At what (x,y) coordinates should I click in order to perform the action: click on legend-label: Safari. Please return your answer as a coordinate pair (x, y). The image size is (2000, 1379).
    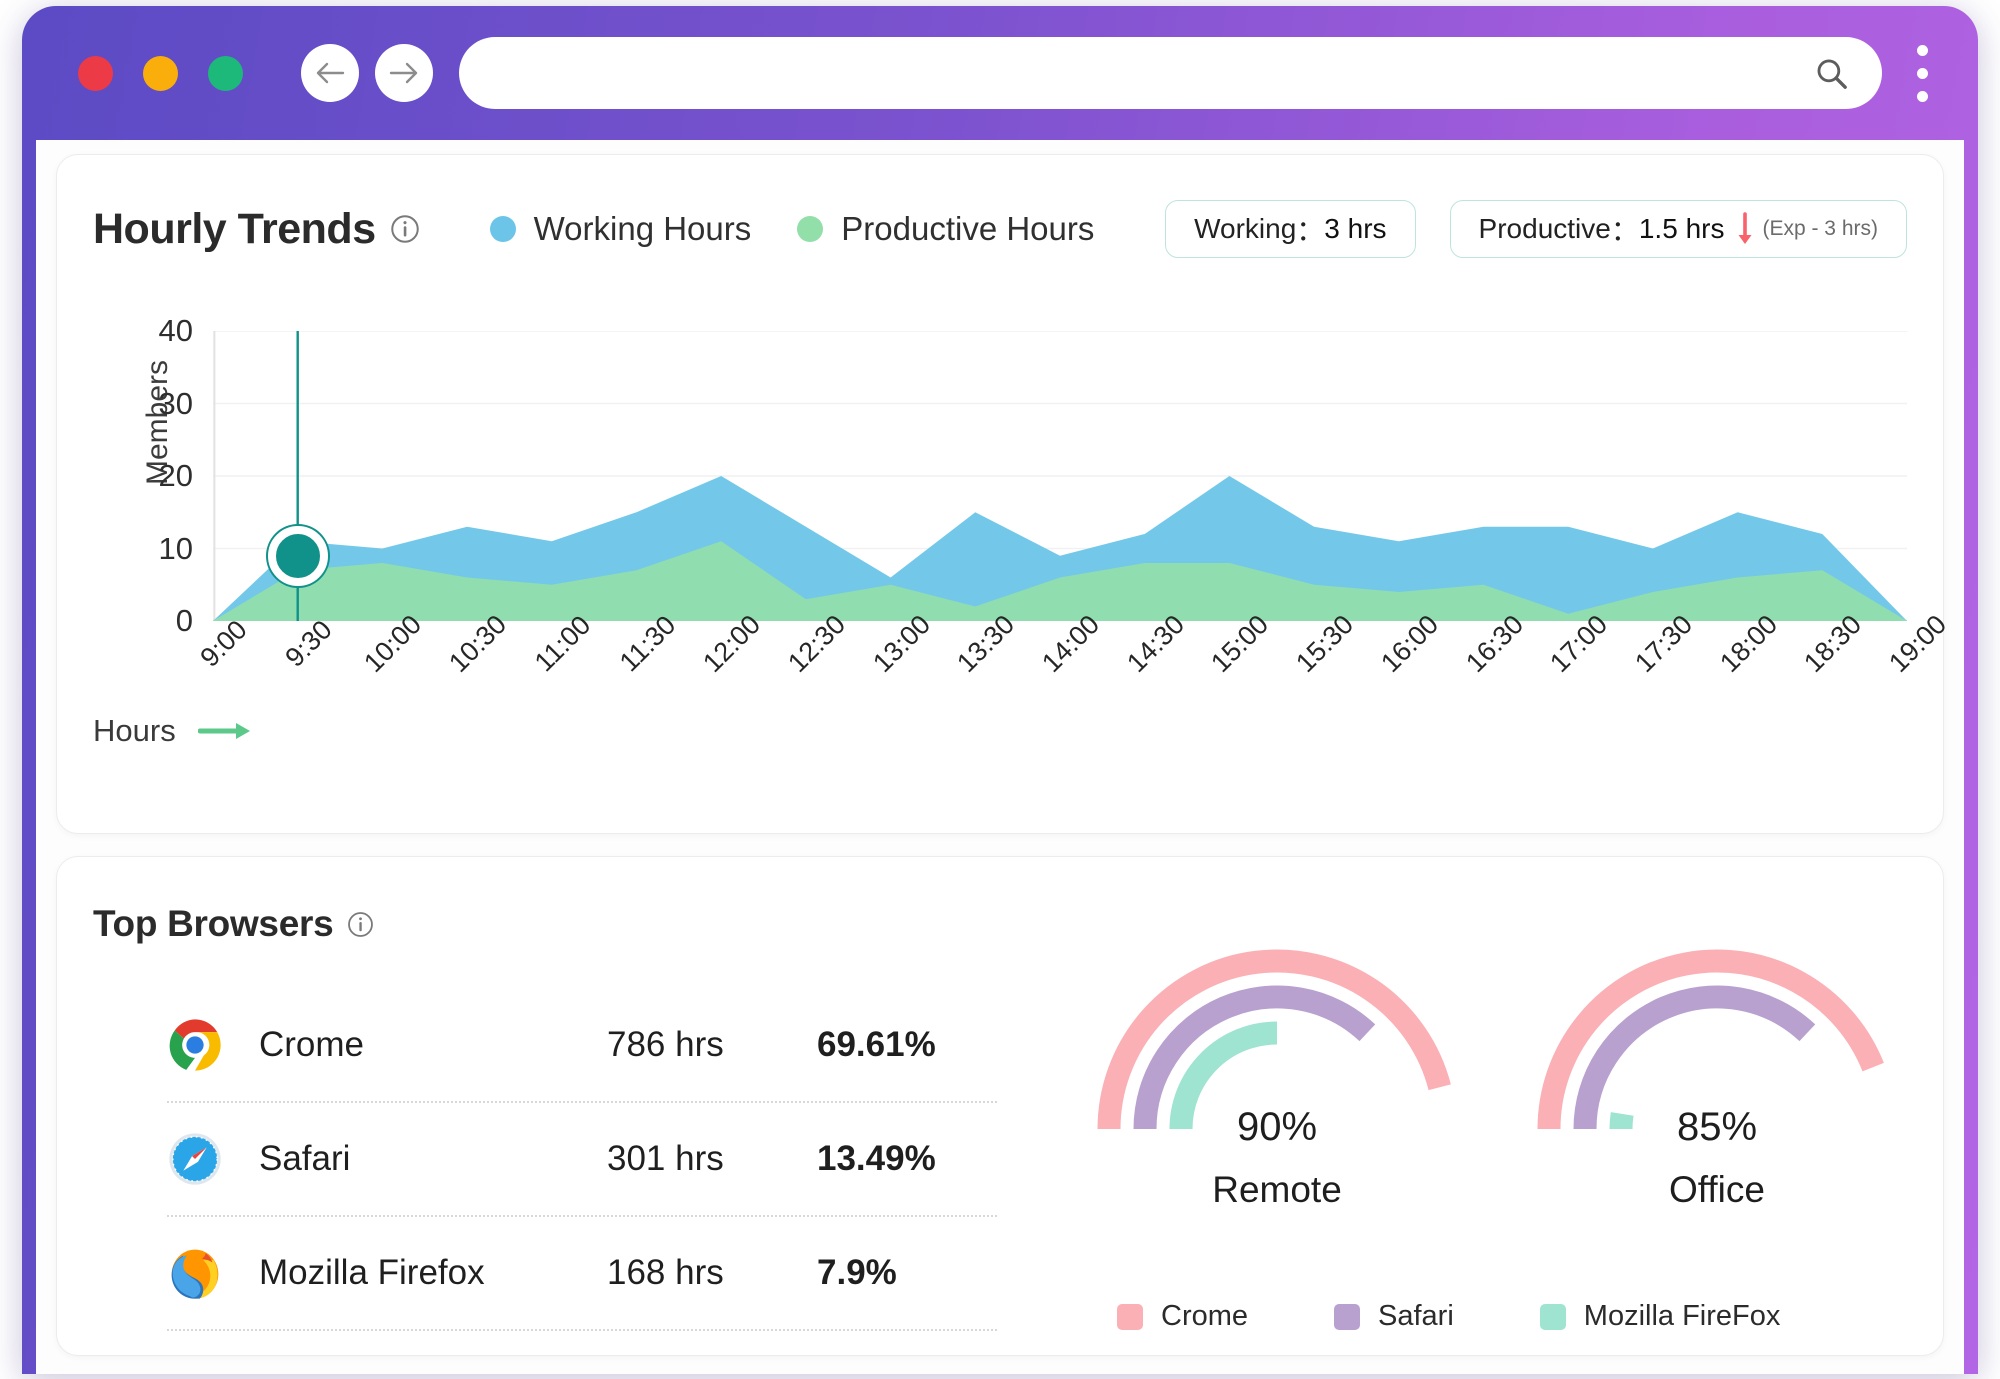
    Looking at the image, I should click on (1416, 1316).